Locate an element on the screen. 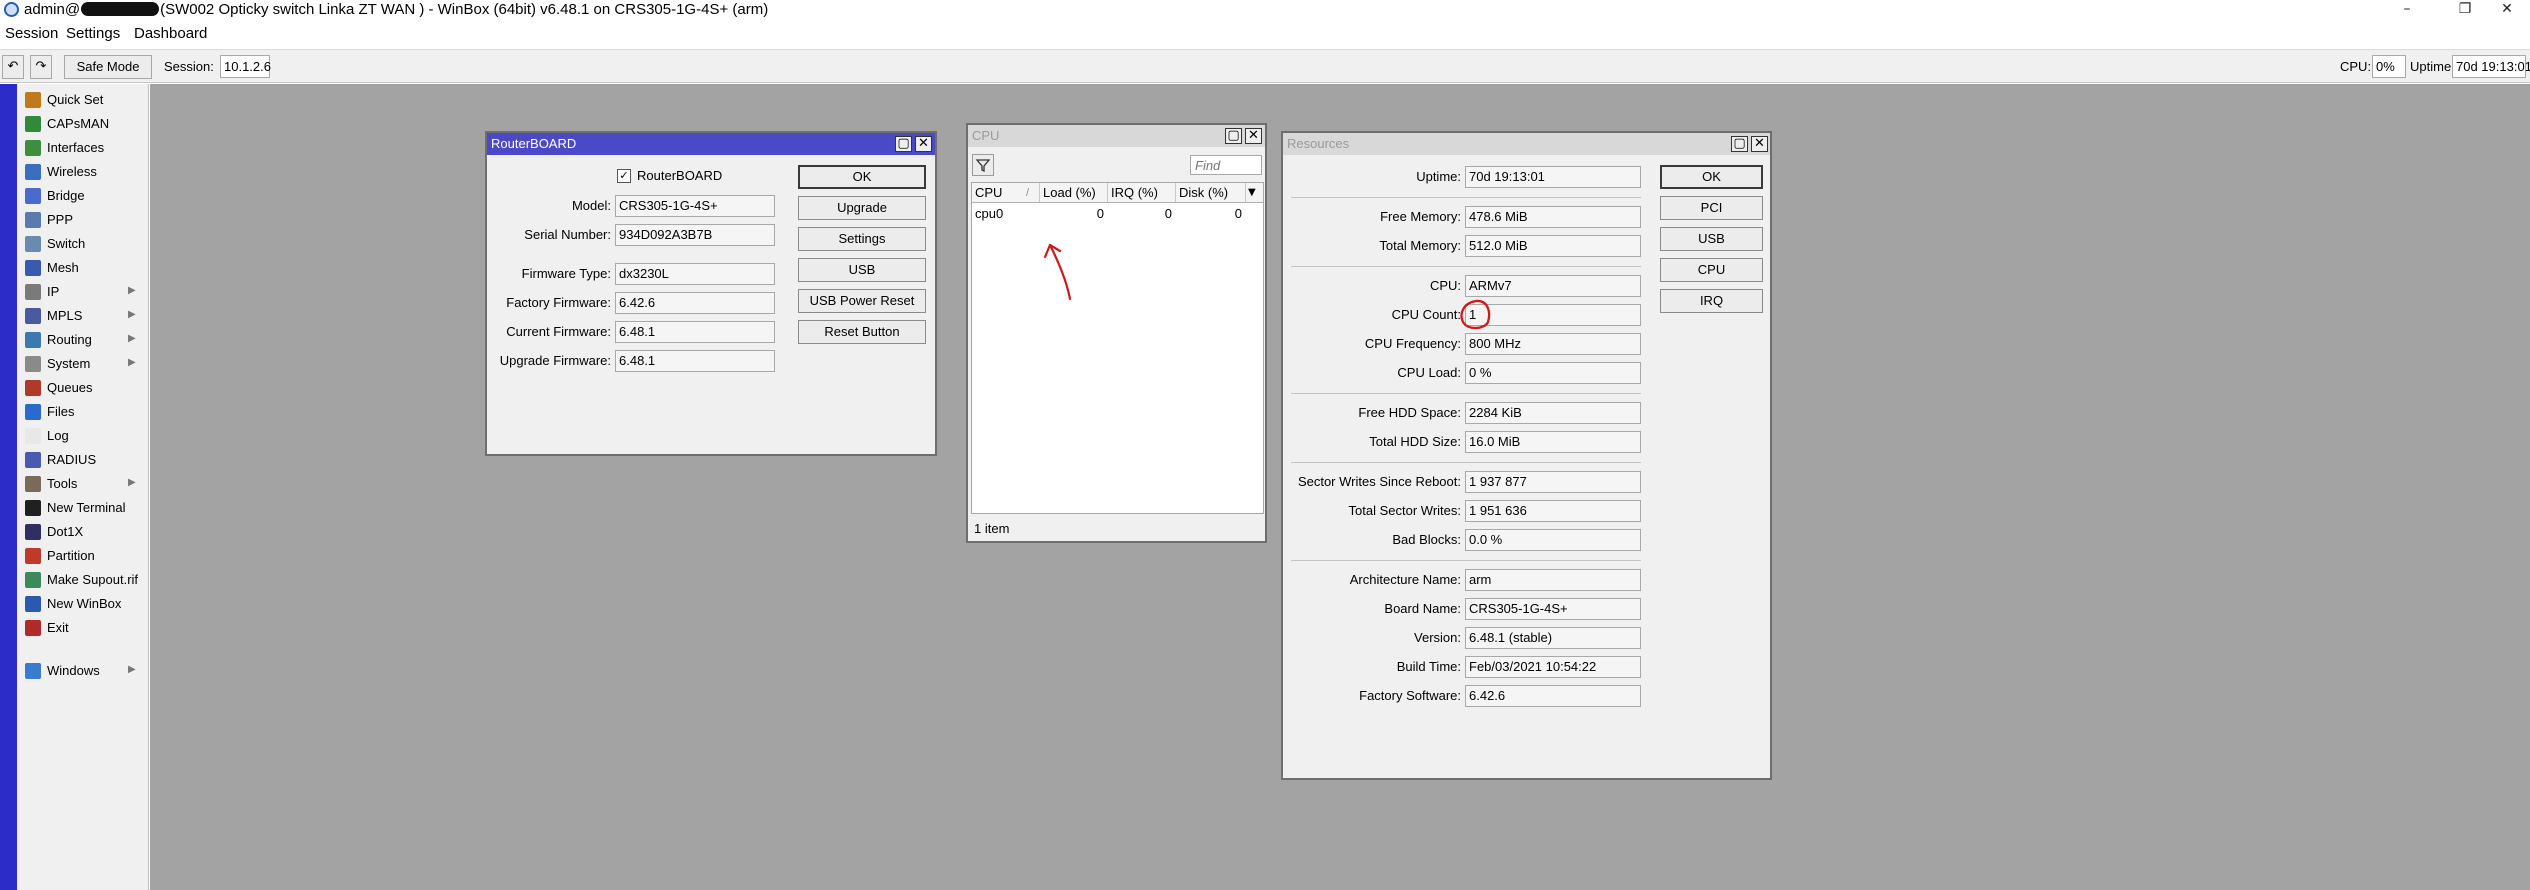 The image size is (2530, 890). free-hdd-space-label: Free HDD Space: is located at coordinates (1409, 412).